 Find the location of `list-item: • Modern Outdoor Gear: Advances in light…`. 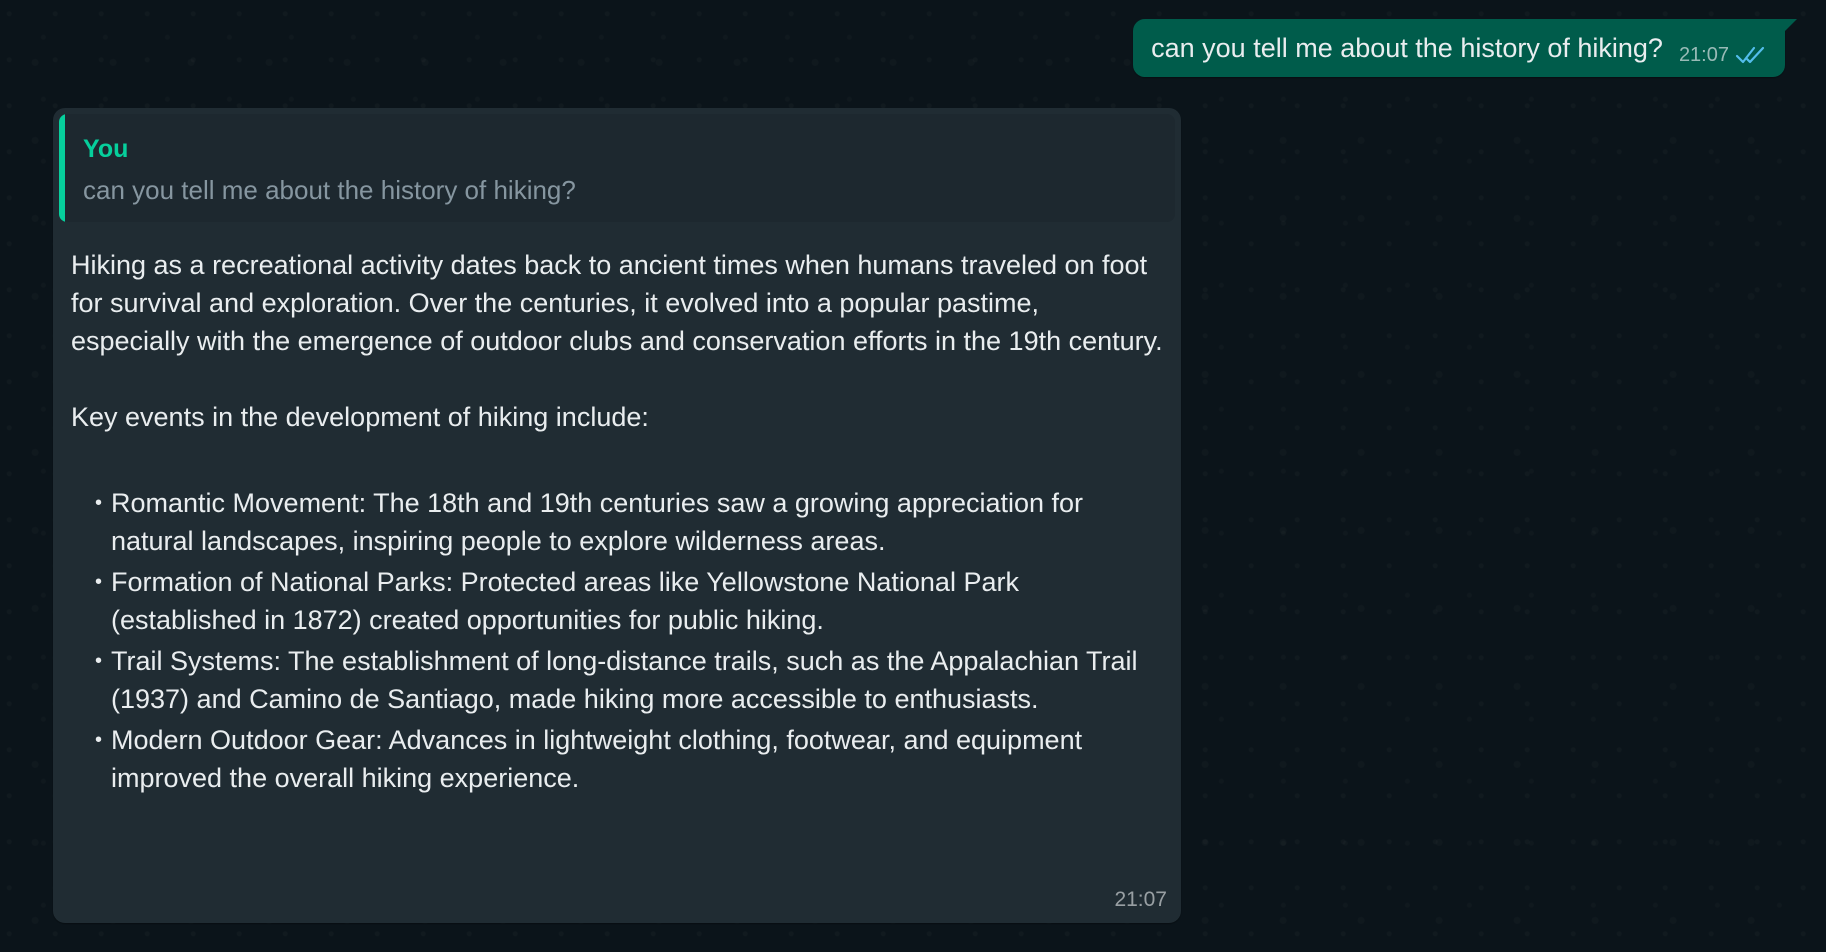

list-item: • Modern Outdoor Gear: Advances in light… is located at coordinates (629, 759).